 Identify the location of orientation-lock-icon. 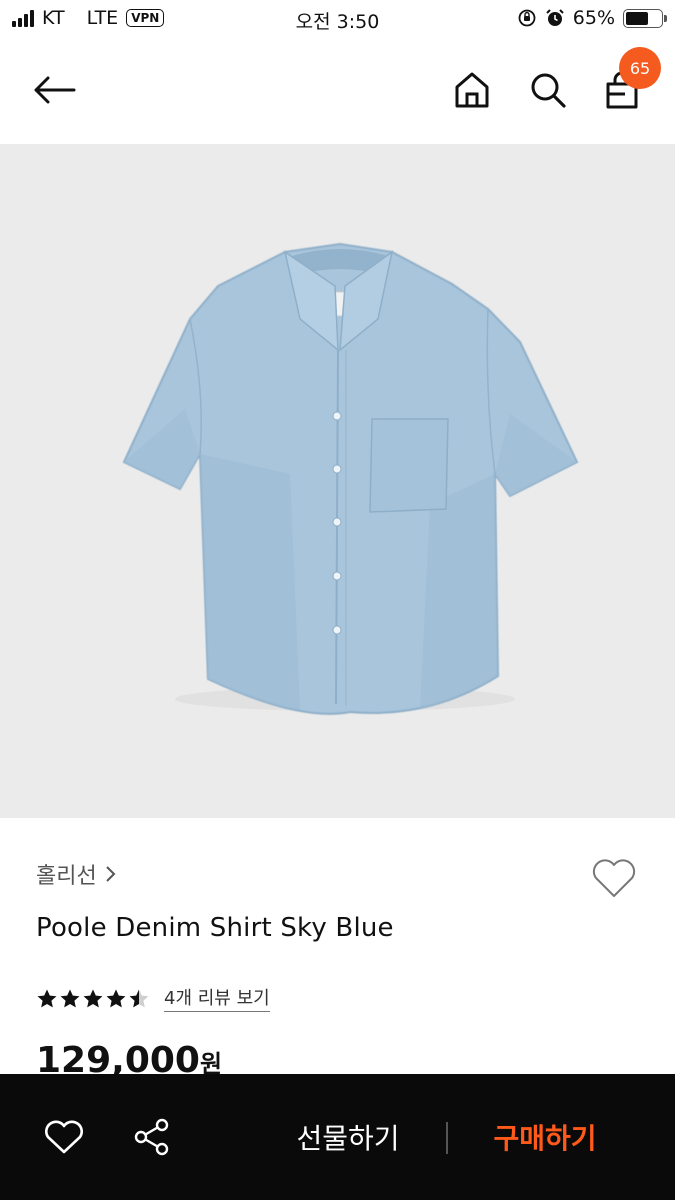
(527, 18).